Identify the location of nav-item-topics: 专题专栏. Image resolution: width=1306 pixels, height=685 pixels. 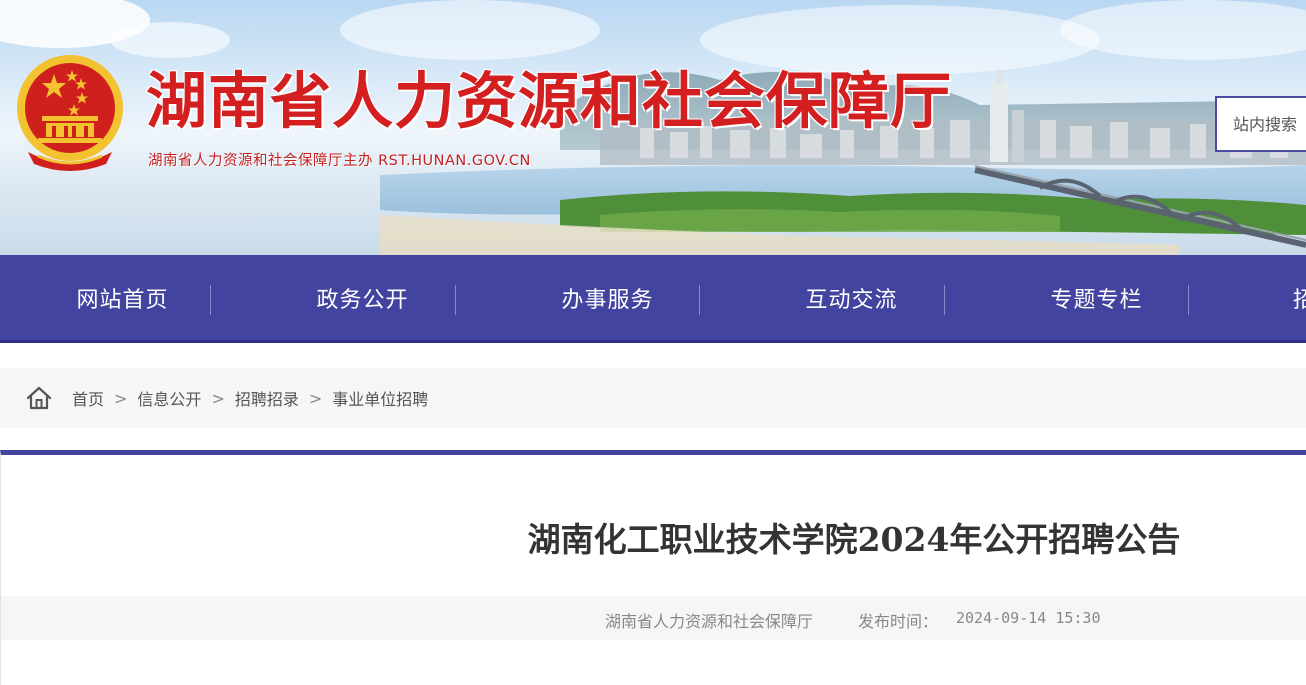
(1096, 297).